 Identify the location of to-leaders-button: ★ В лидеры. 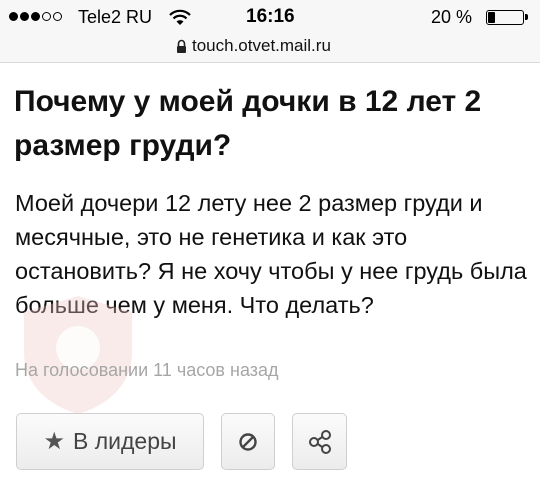
(110, 441).